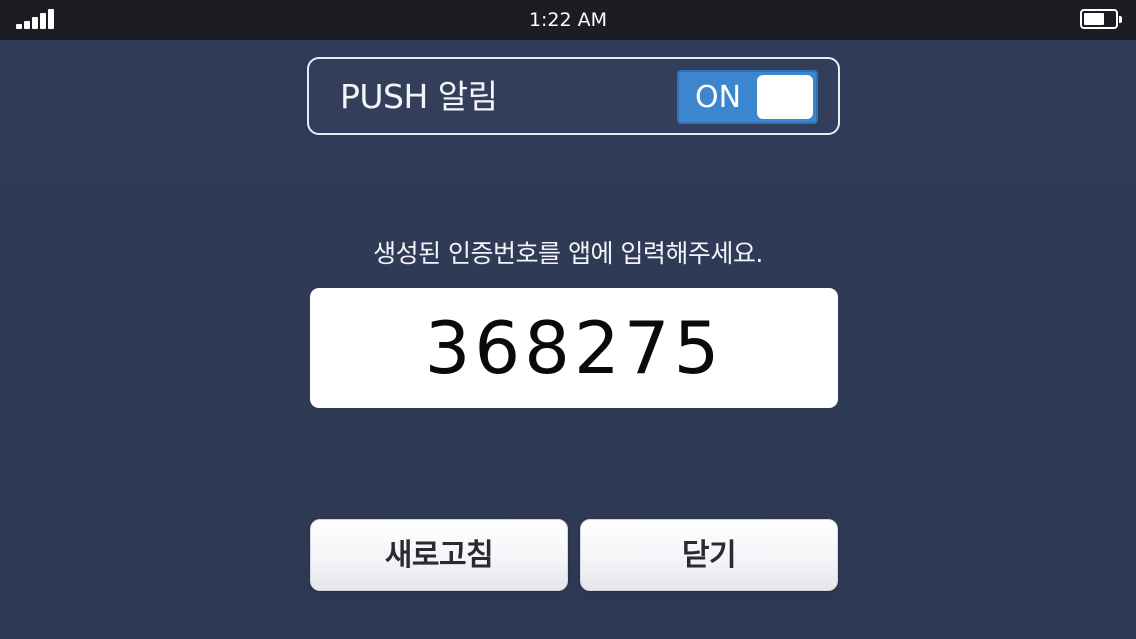  I want to click on refresh-button-label: 새로고침, so click(439, 555).